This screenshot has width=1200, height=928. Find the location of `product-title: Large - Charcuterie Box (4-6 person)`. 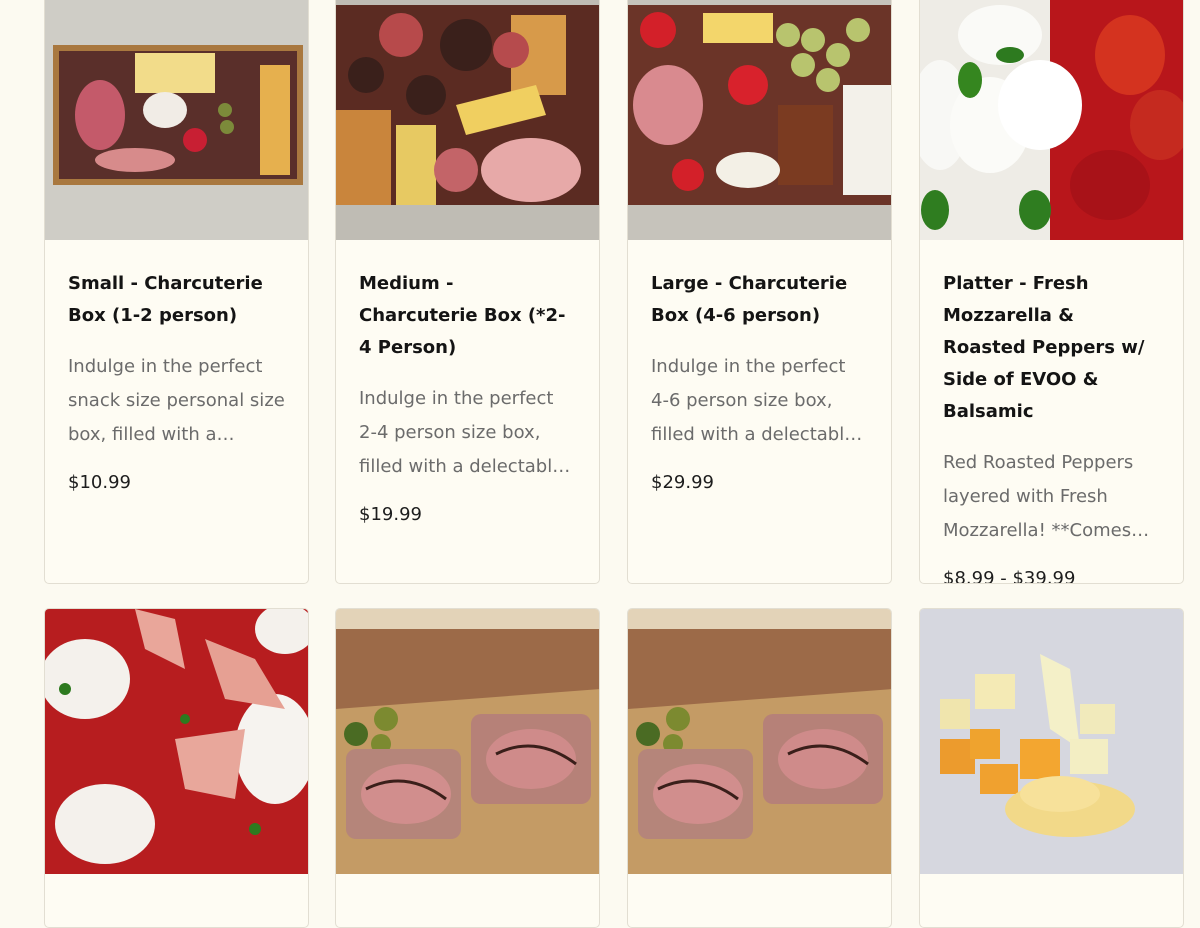

product-title: Large - Charcuterie Box (4-6 person) is located at coordinates (759, 300).